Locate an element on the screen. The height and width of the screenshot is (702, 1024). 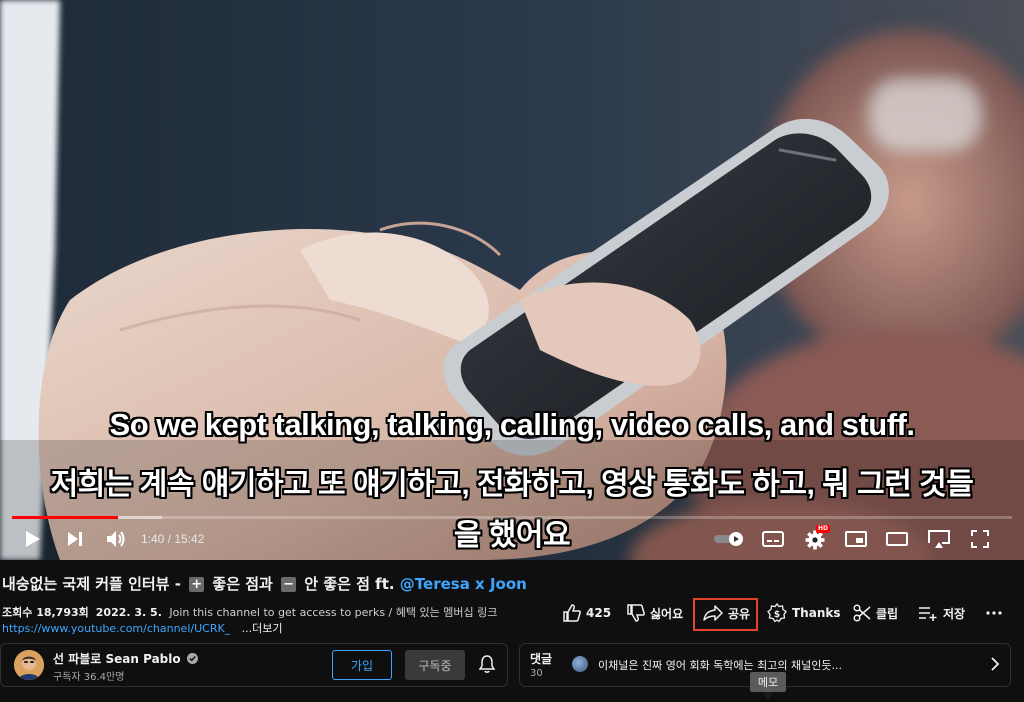
theater-icon is located at coordinates (897, 539).